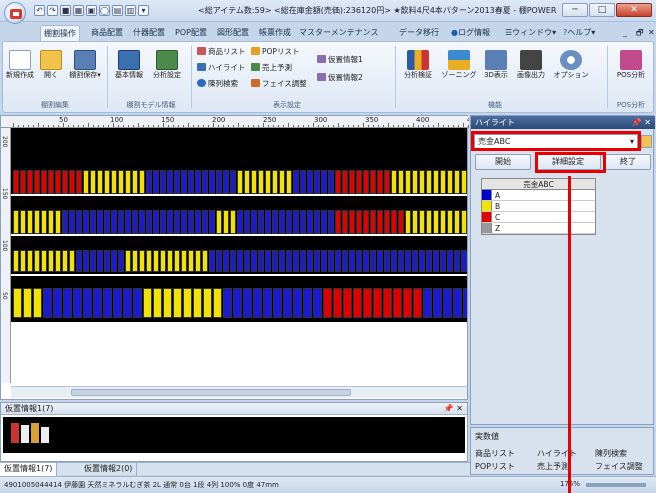  I want to click on tab-data-migration: データ移行, so click(419, 33).